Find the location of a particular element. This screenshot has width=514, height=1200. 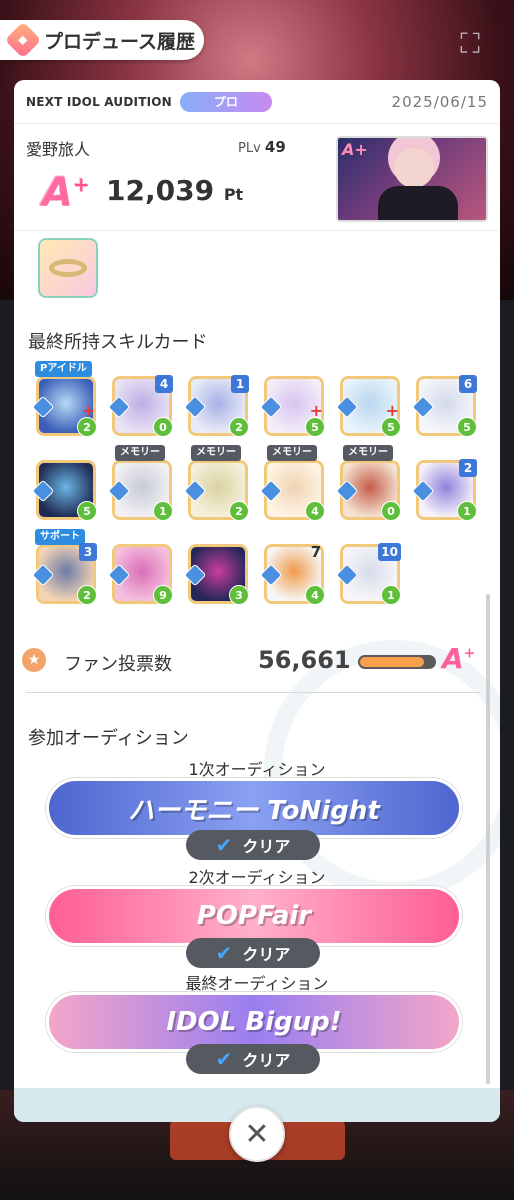

skill-card-cost: 7 is located at coordinates (316, 552).